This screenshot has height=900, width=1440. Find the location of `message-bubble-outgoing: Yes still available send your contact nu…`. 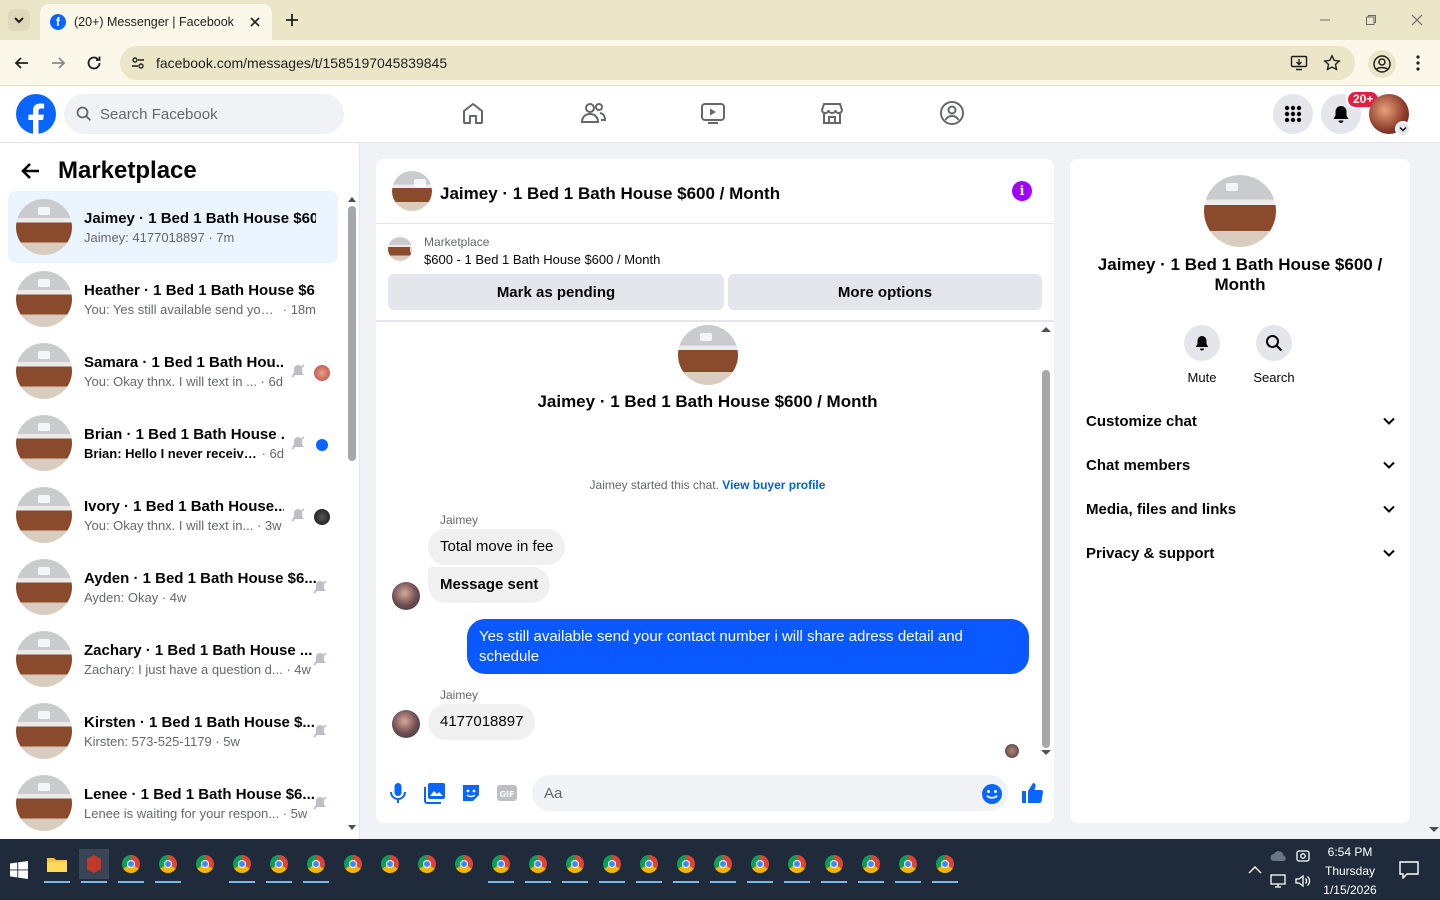

message-bubble-outgoing: Yes still available send your contact nu… is located at coordinates (748, 646).